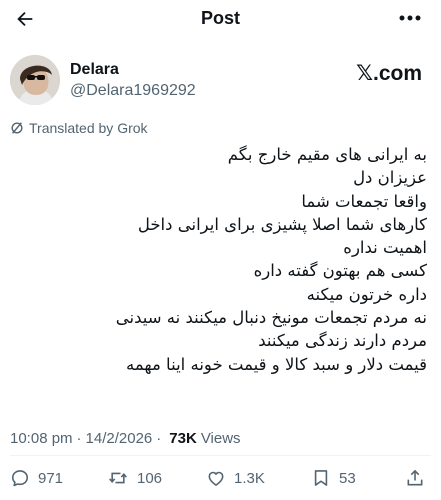  What do you see at coordinates (41, 438) in the screenshot?
I see `post-time: 10:08 pm` at bounding box center [41, 438].